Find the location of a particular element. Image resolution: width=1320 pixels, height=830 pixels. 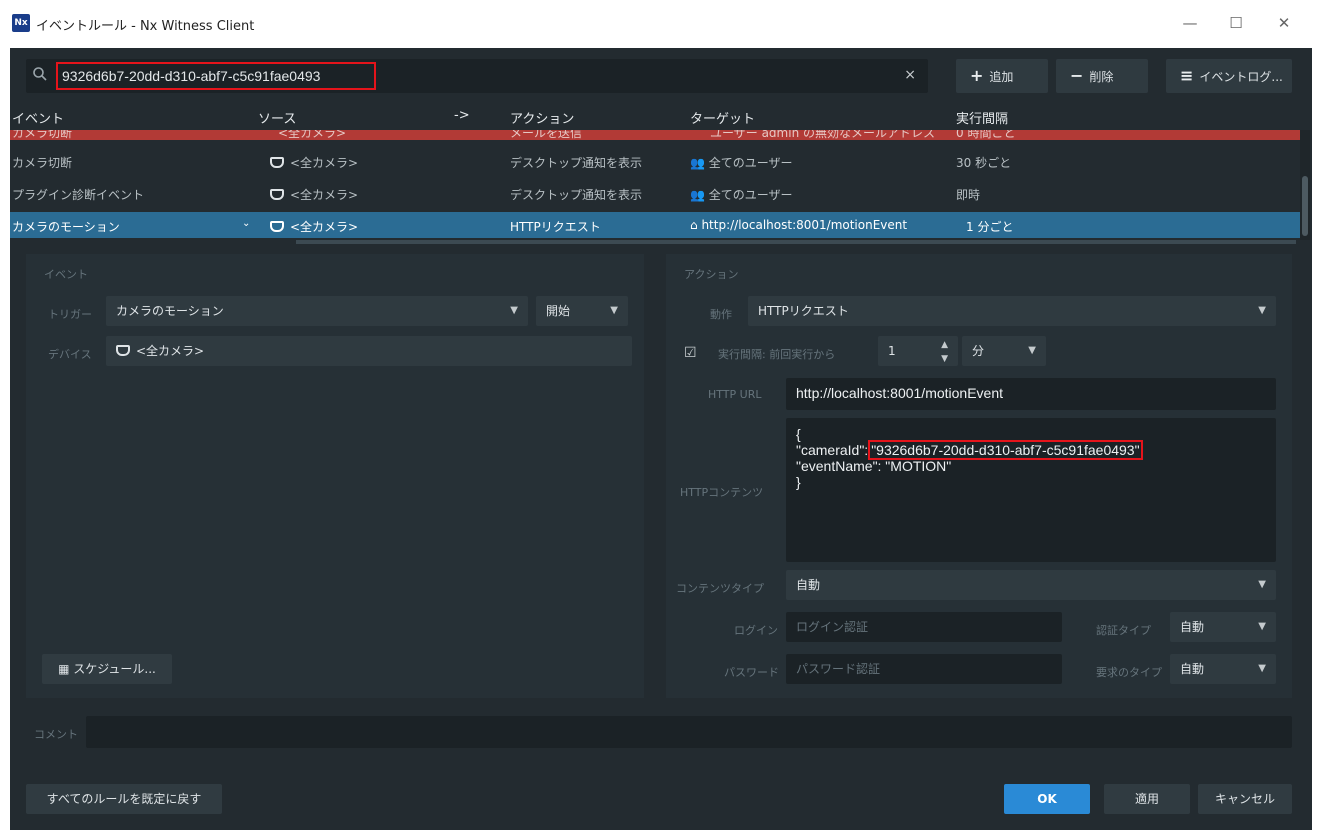

add-button: + 追加 is located at coordinates (1002, 76).